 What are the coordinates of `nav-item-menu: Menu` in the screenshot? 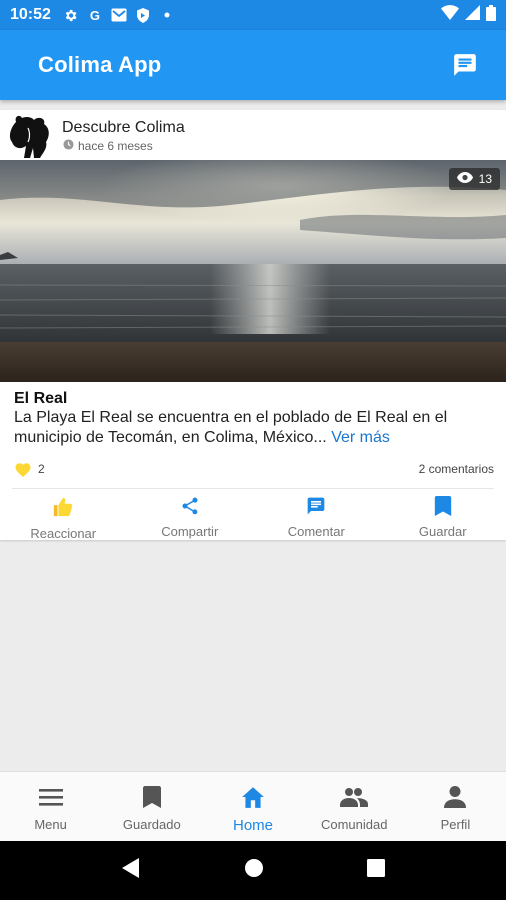 It's located at (50, 806).